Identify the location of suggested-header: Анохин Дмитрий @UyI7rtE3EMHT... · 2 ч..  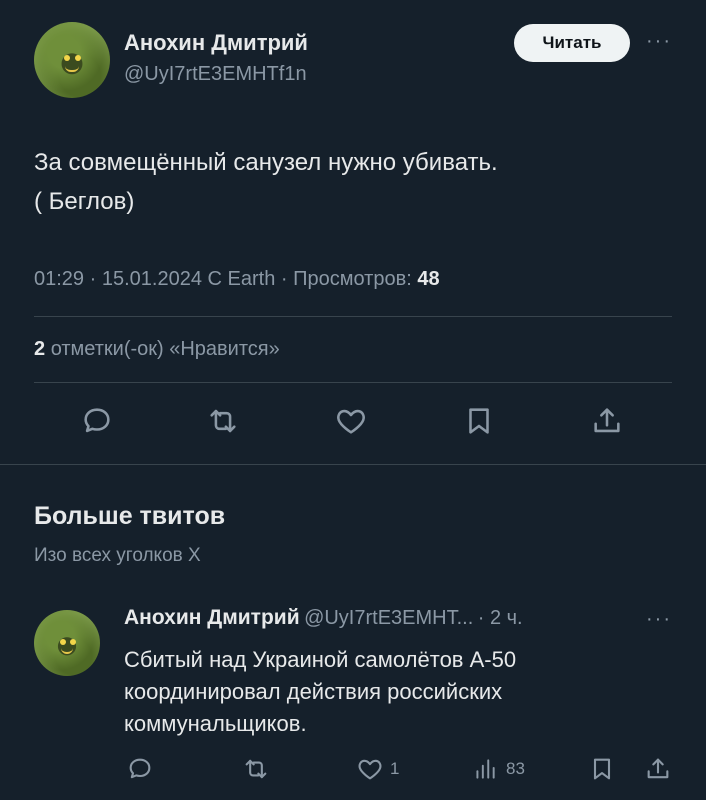
(323, 618).